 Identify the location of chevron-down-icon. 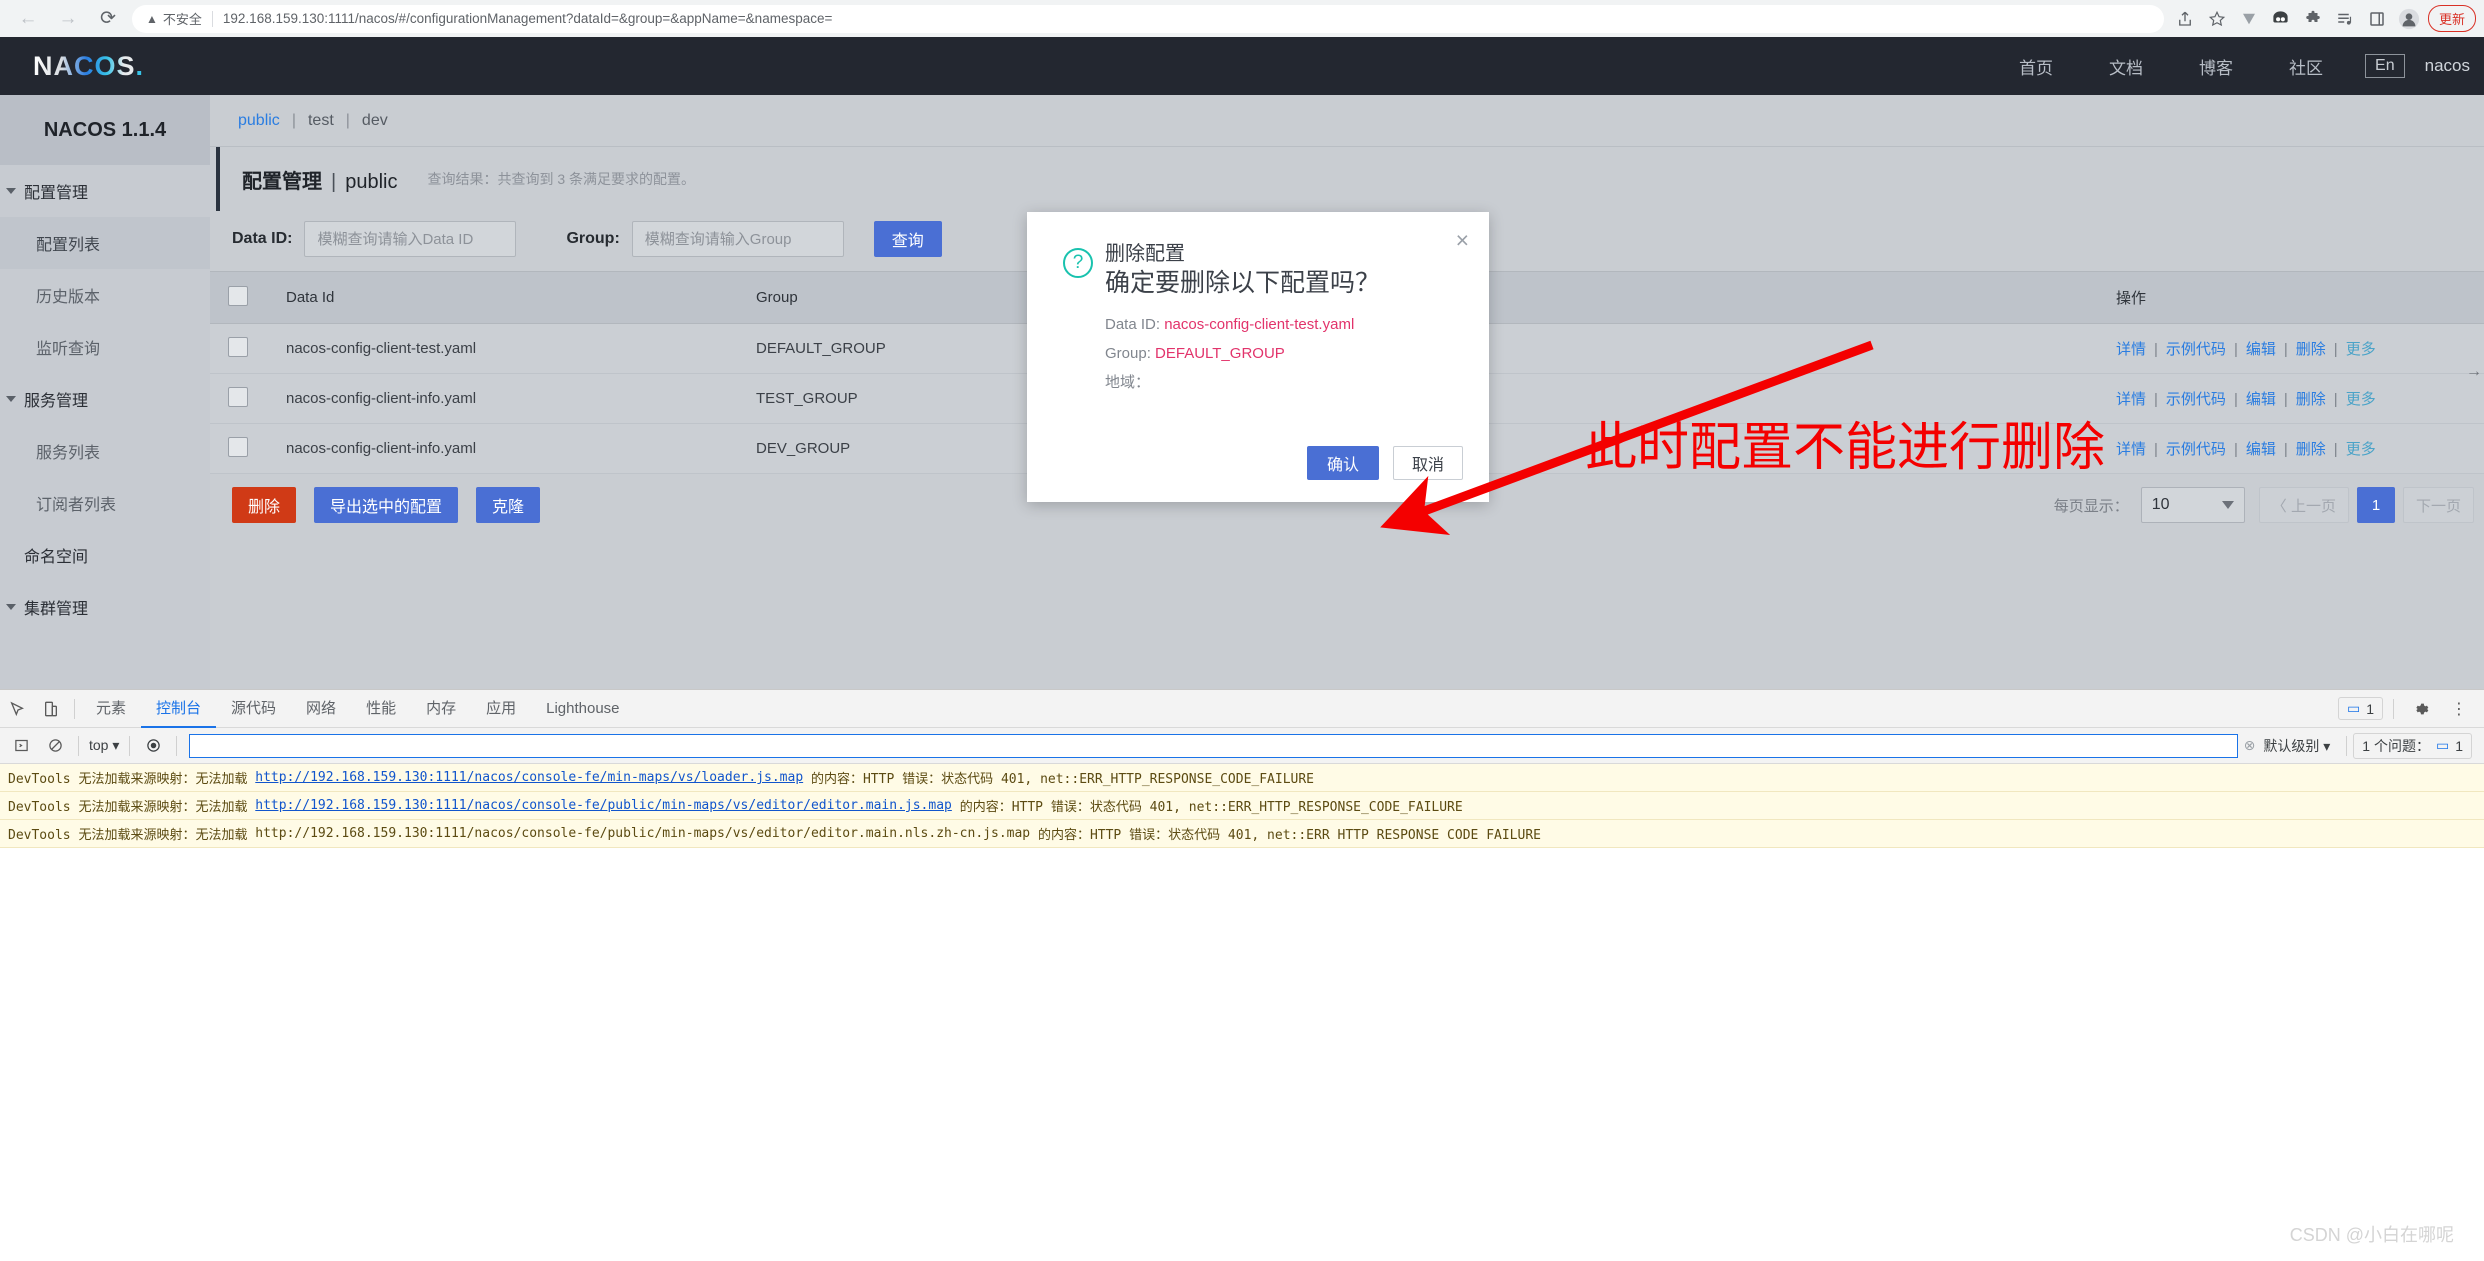
(2227, 505).